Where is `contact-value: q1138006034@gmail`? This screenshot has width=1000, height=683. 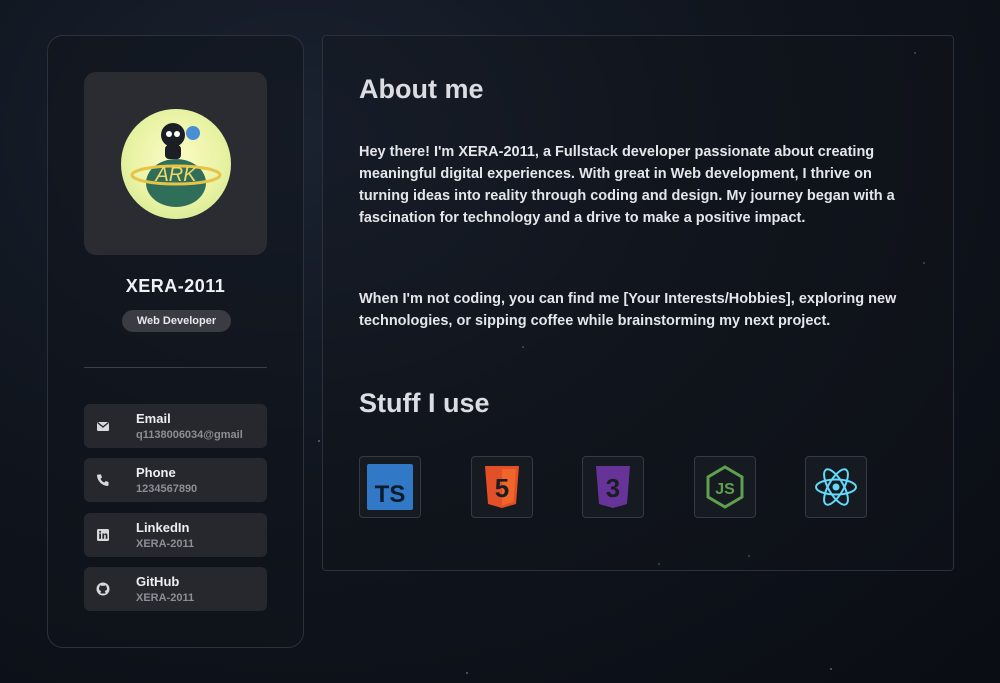
contact-value: q1138006034@gmail is located at coordinates (189, 435).